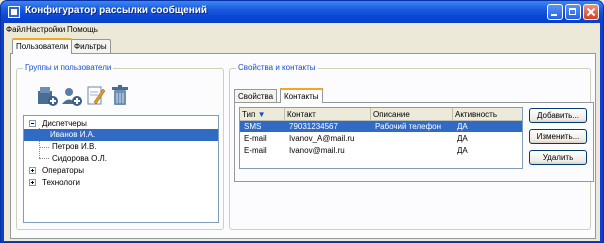 Image resolution: width=604 pixels, height=243 pixels. What do you see at coordinates (16, 29) in the screenshot?
I see `menu-file: Файл` at bounding box center [16, 29].